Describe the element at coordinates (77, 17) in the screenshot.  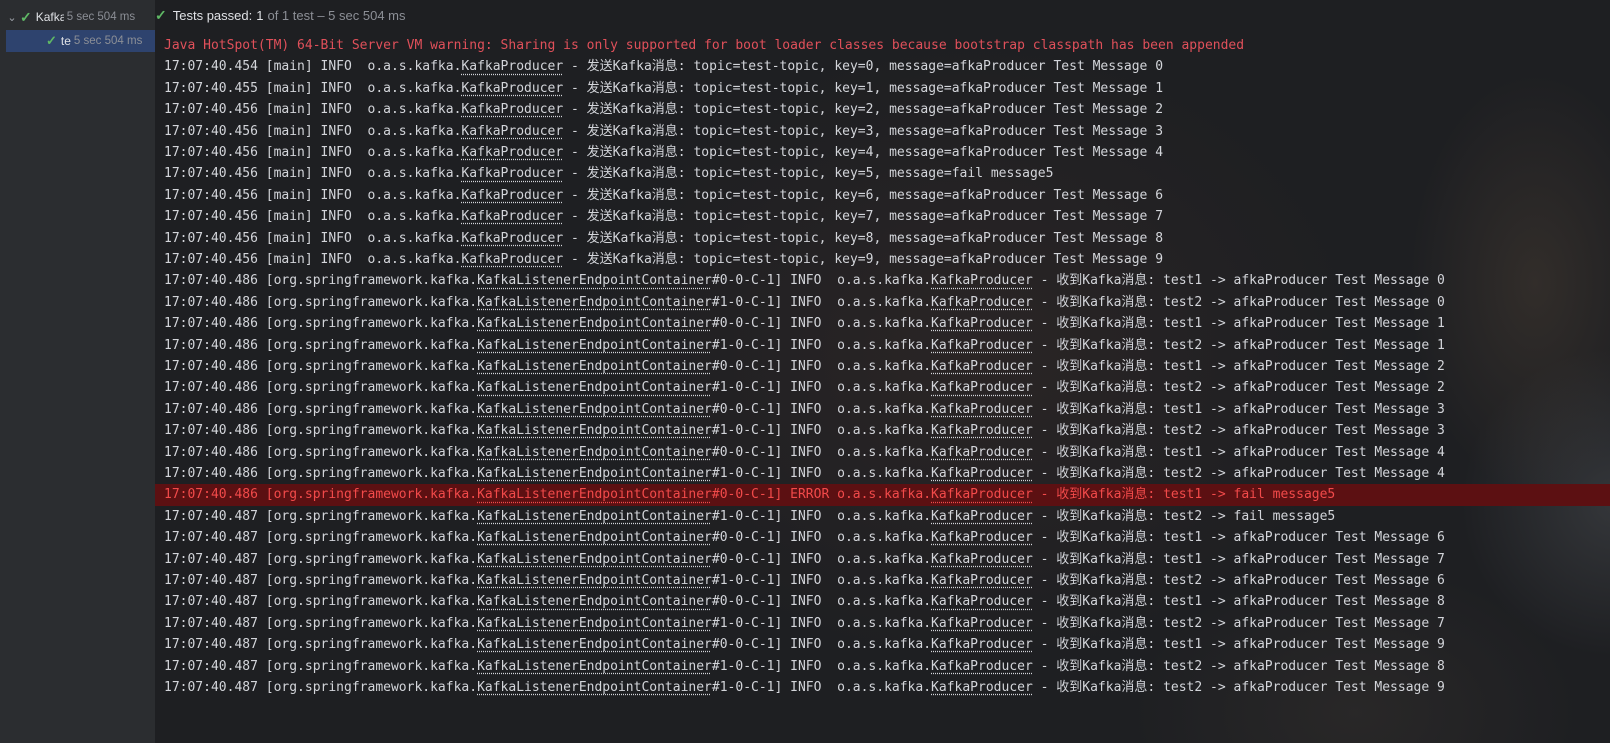
I see `test-tree-root: ⌄ ✓ Kafka 5 sec 504 ms` at that location.